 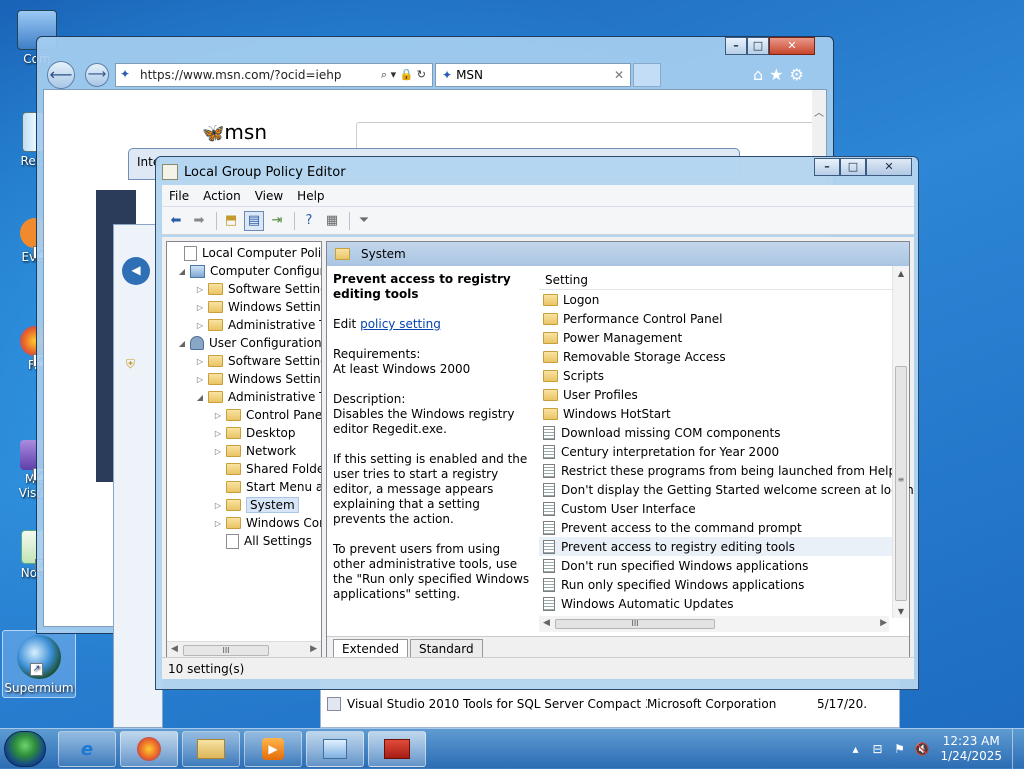 I want to click on list-item: Scripts, so click(x=723, y=375).